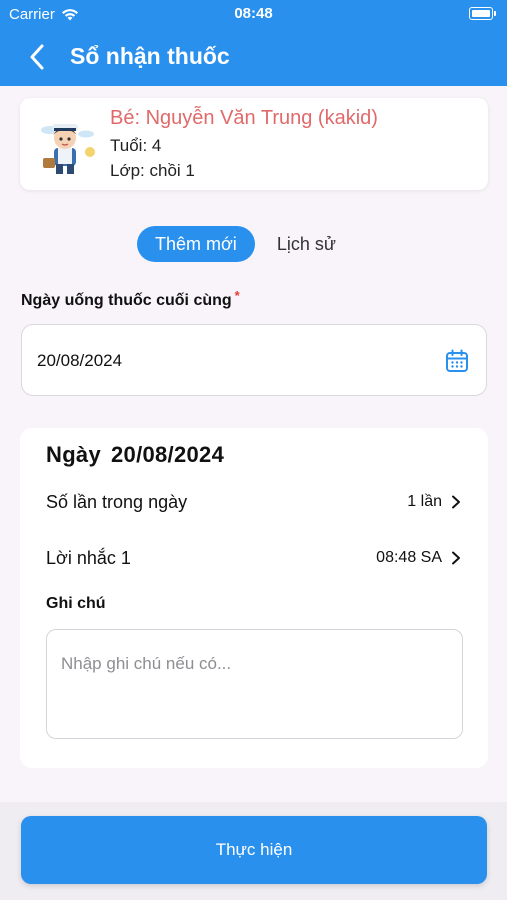 Image resolution: width=507 pixels, height=900 pixels. Describe the element at coordinates (196, 244) in the screenshot. I see `tab-add-new: Thêm mới` at that location.